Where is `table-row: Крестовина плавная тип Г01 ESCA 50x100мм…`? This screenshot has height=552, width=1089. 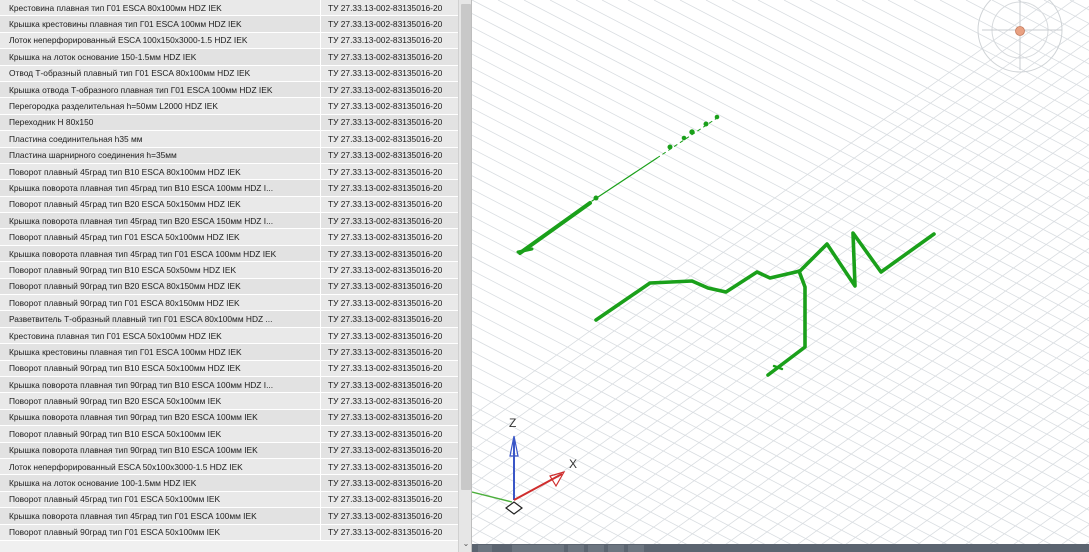 table-row: Крестовина плавная тип Г01 ESCA 50x100мм… is located at coordinates (229, 336).